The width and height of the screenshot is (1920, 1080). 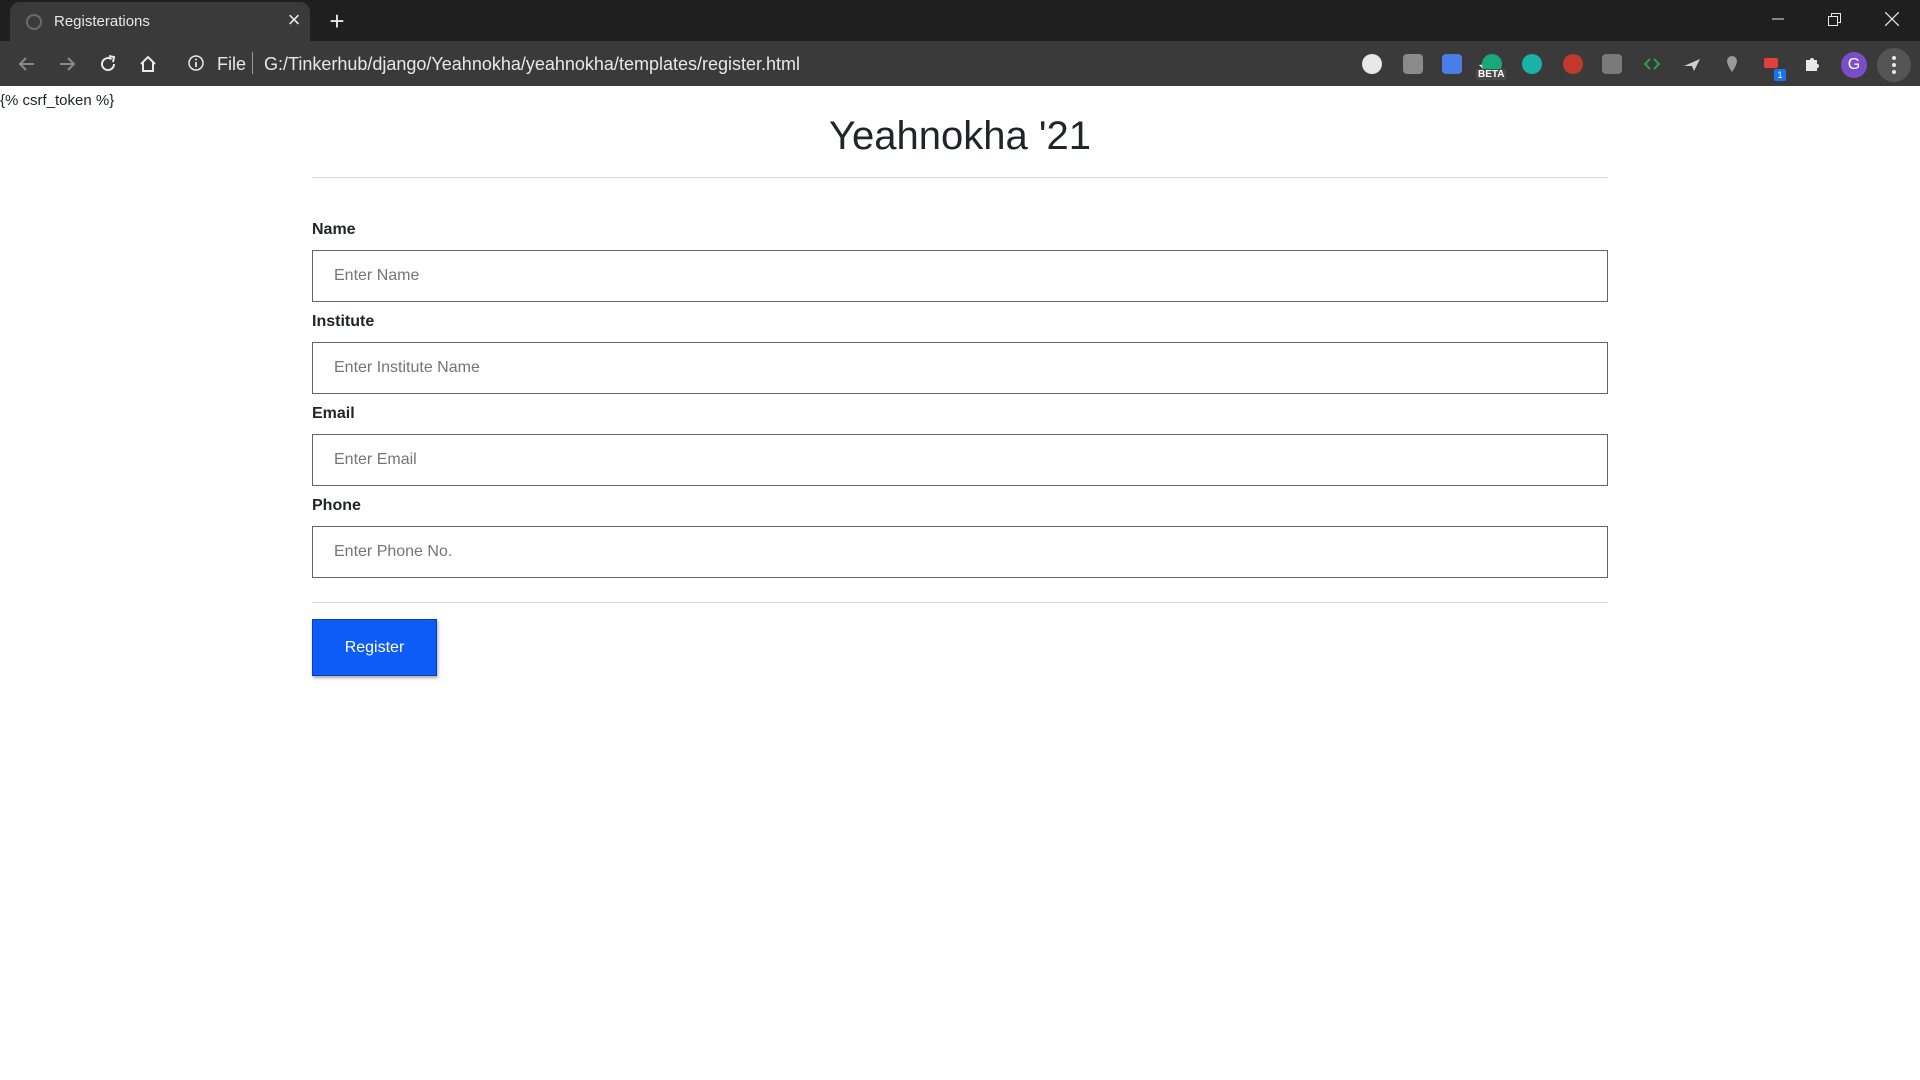 I want to click on home-button, so click(x=148, y=64).